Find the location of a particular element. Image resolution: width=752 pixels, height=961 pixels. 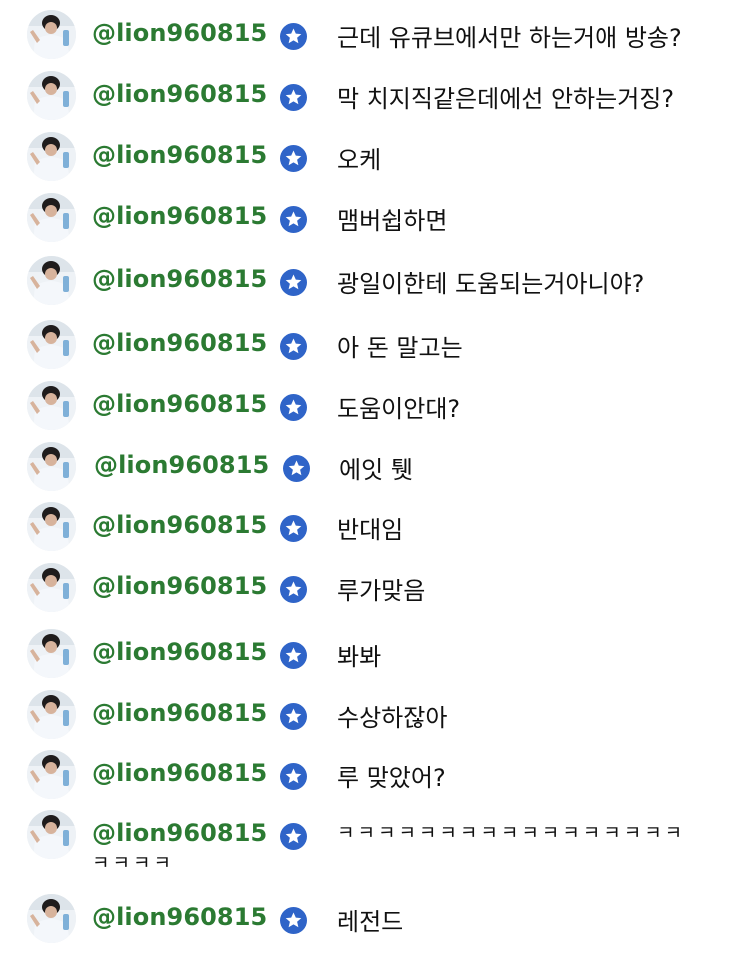

chat-message: @lion960815 ㅋㅋㅋㅋㅋㅋㅋㅋㅋㅋㅋㅋㅋㅋㅋㅋㅋ ㅋㅋㅋㅋ is located at coordinates (376, 844).